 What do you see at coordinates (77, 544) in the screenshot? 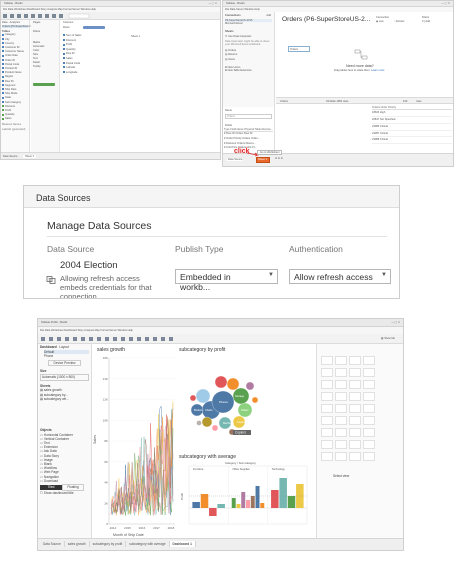
I see `sheet-tab: sales growth` at bounding box center [77, 544].